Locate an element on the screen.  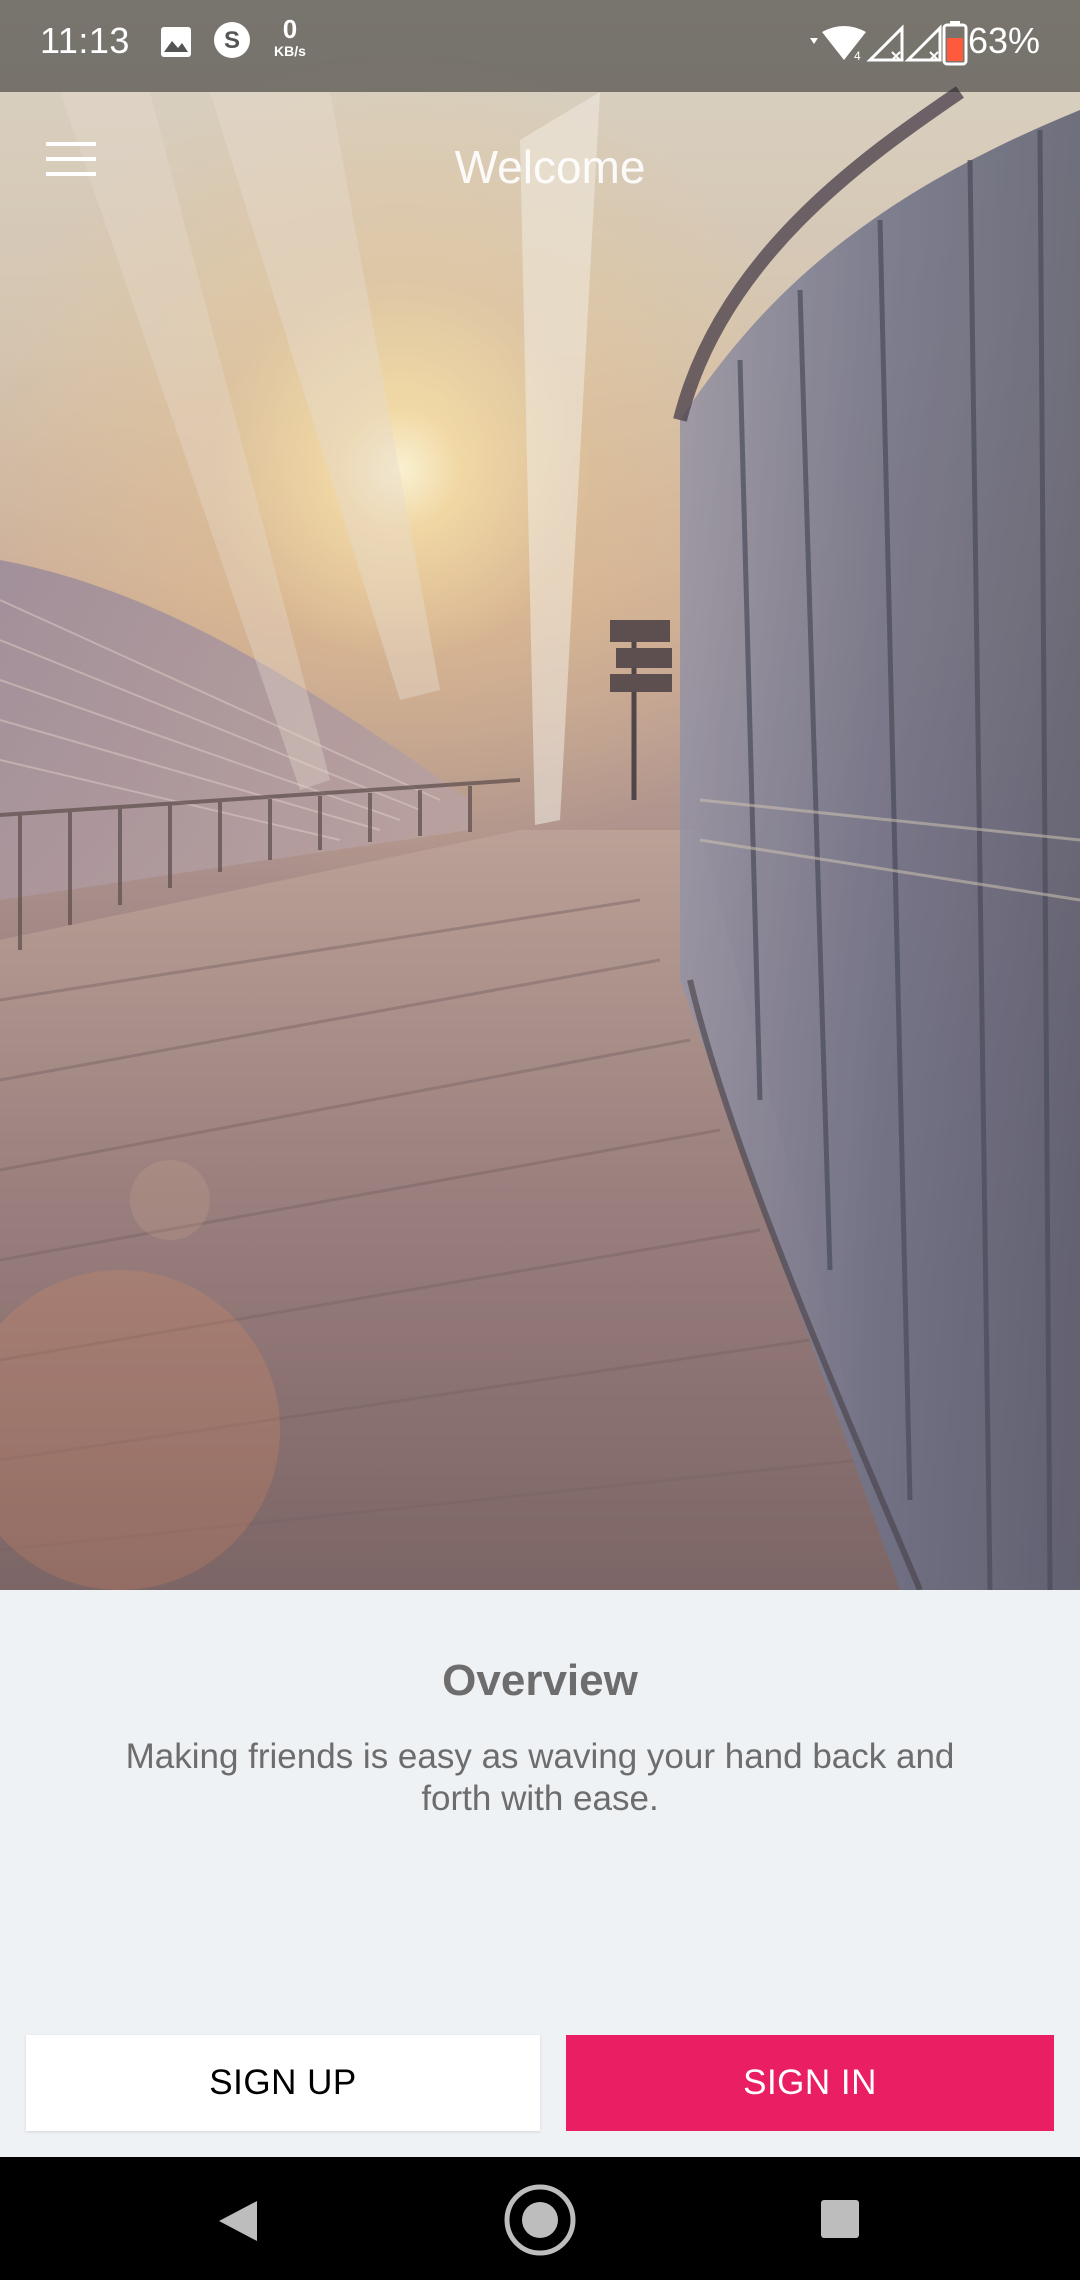
back-icon is located at coordinates (238, 2223).